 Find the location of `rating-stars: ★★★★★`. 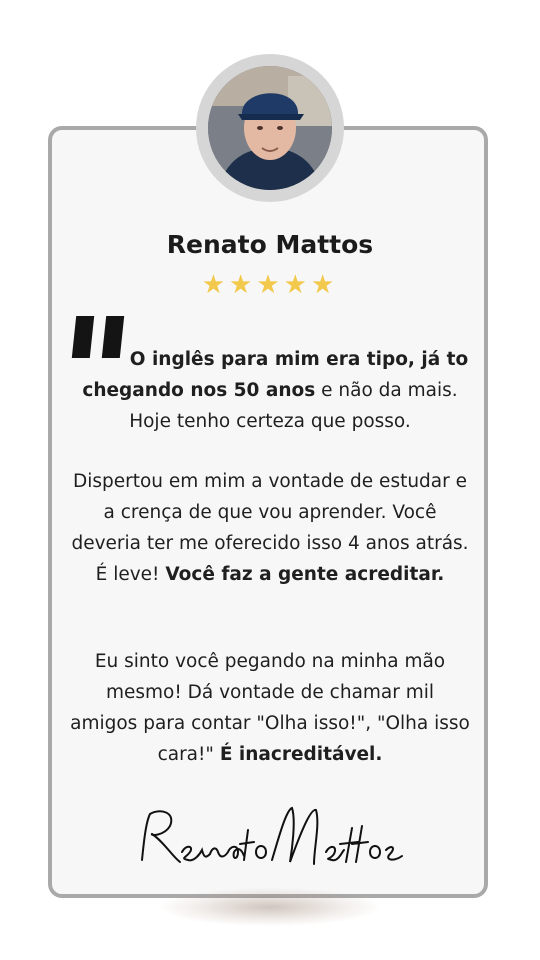

rating-stars: ★★★★★ is located at coordinates (270, 285).